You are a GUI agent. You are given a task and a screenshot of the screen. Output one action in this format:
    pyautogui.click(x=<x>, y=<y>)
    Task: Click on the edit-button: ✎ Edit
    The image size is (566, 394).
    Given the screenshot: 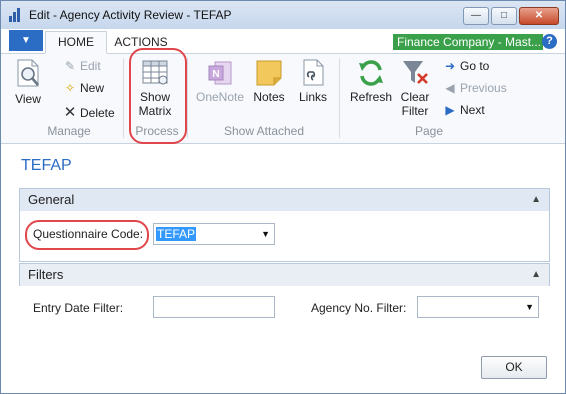 What is the action you would take?
    pyautogui.click(x=82, y=66)
    